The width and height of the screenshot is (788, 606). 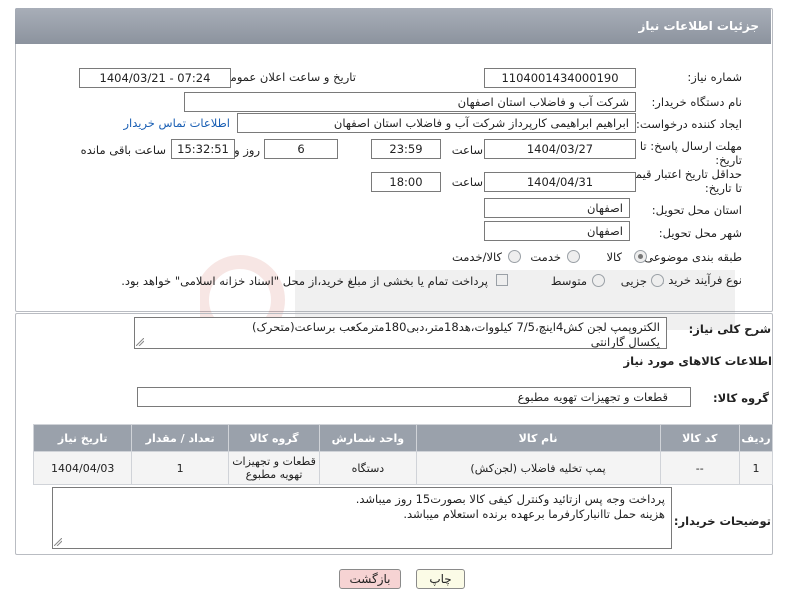 I want to click on goods-group-field: قطعات و تجهیزات تهویه مطبوع, so click(x=414, y=397).